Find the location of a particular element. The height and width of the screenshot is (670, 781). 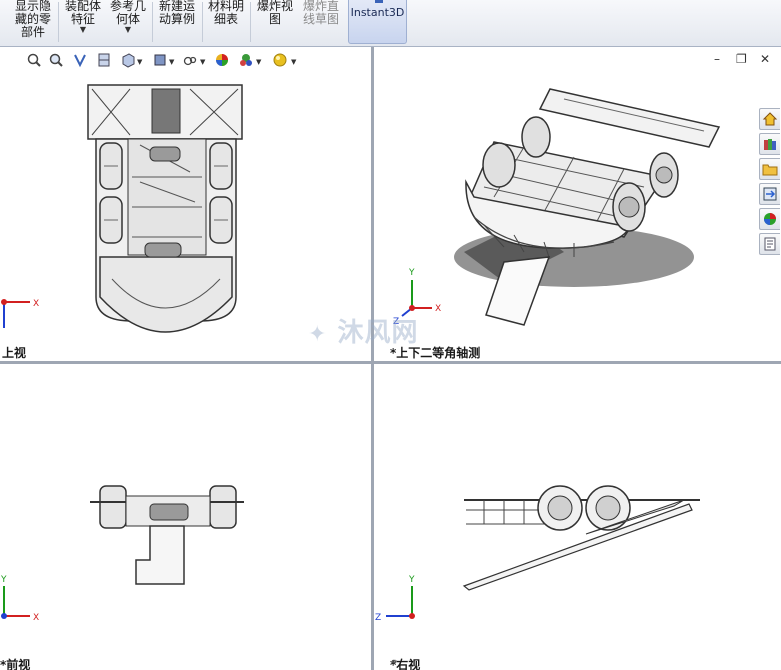

viewport-title: *前视 is located at coordinates (15, 664).